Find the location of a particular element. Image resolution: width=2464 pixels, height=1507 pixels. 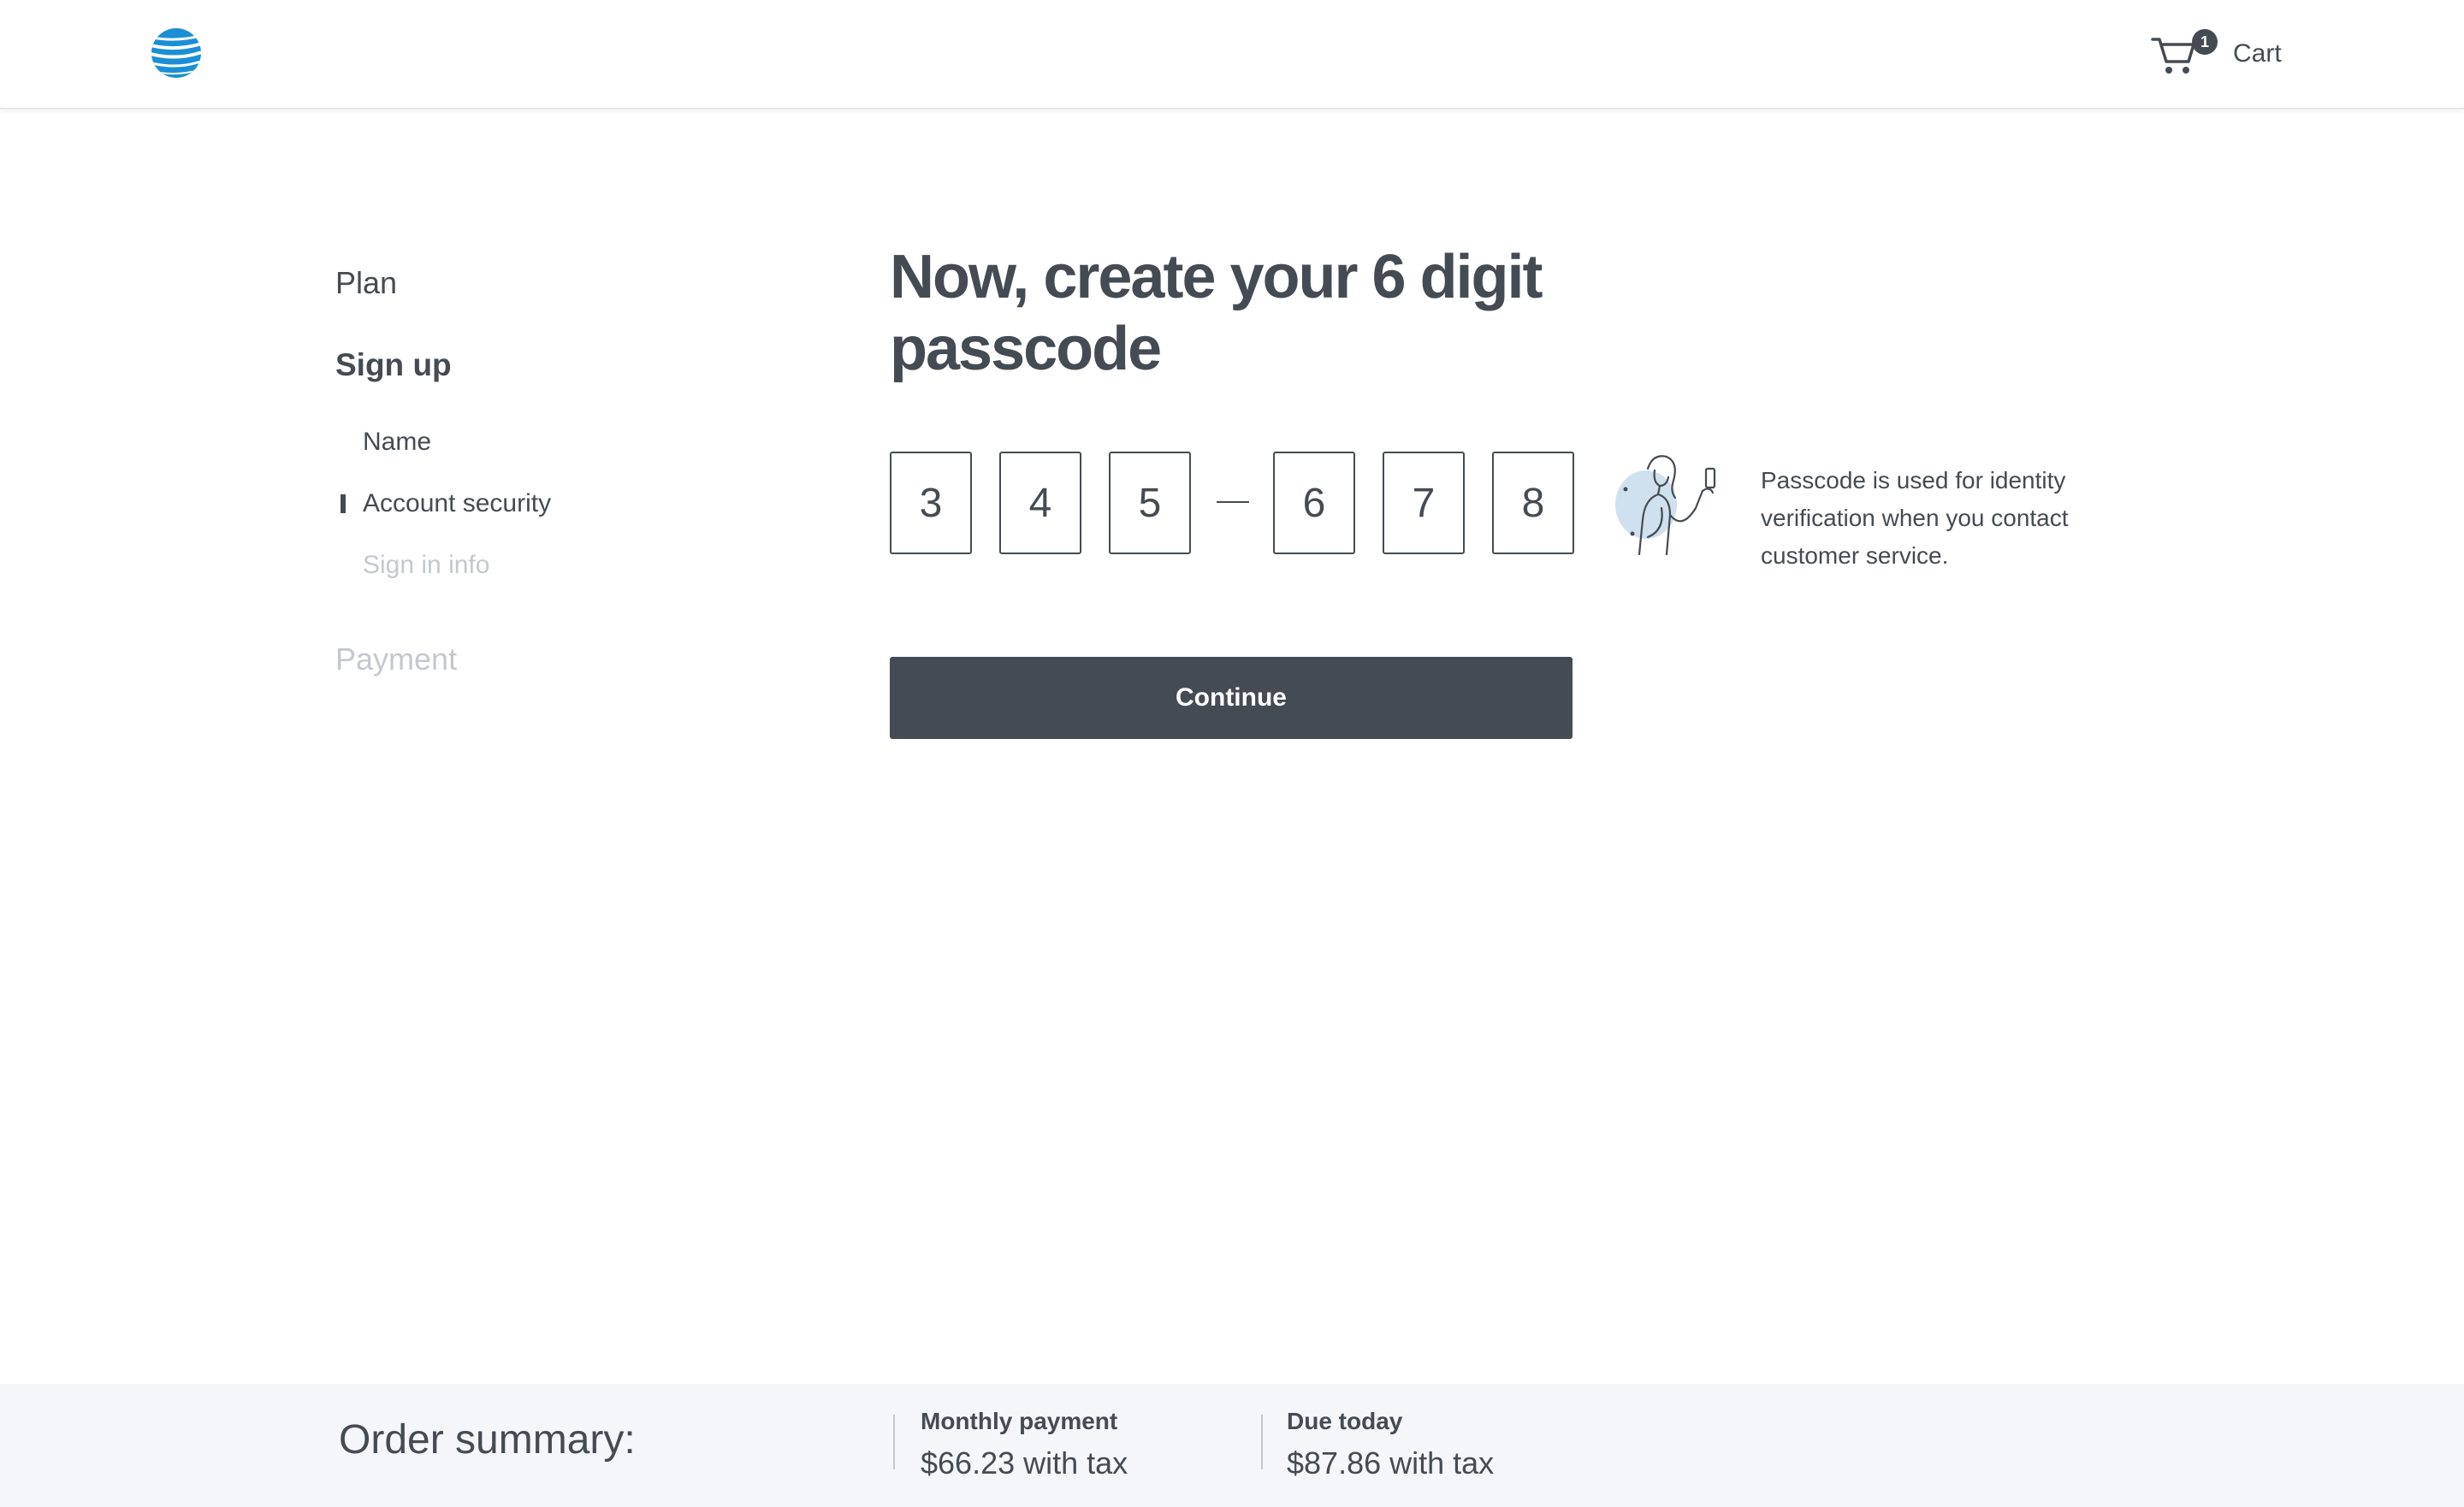

substep-account-security: Account security is located at coordinates (446, 504).